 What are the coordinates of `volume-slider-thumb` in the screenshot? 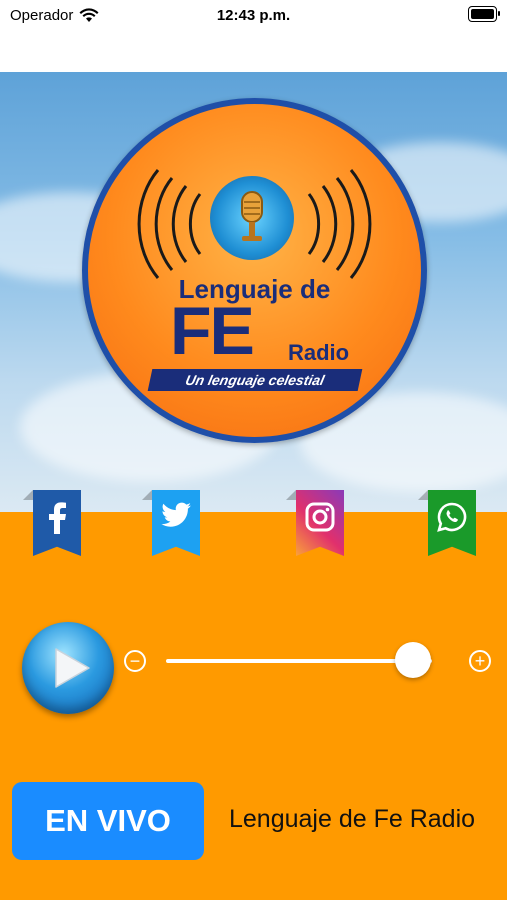 It's located at (413, 660).